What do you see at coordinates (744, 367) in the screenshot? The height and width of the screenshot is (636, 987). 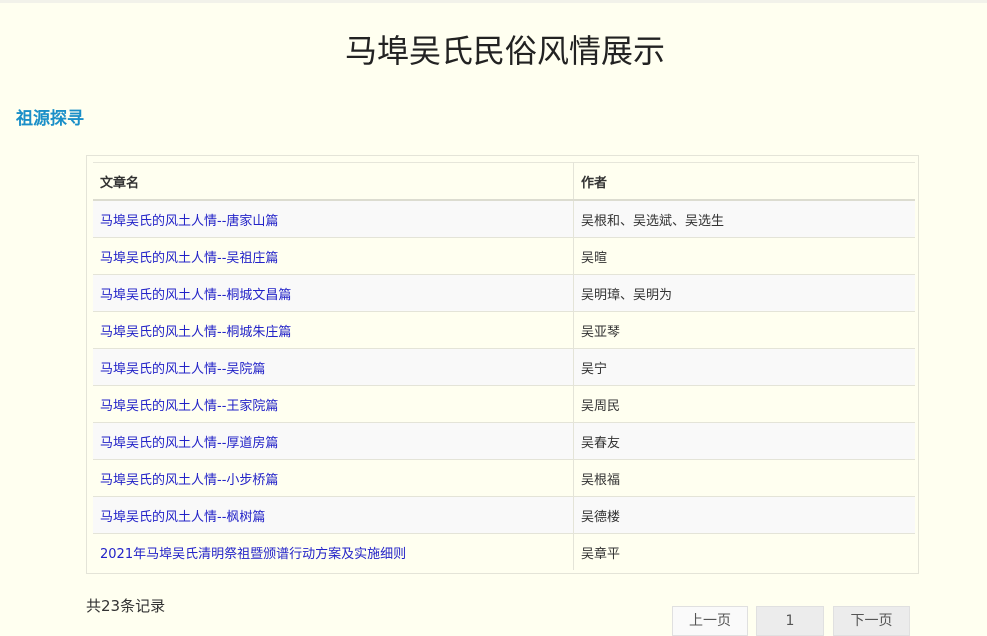 I see `author-cell: 吴宁` at bounding box center [744, 367].